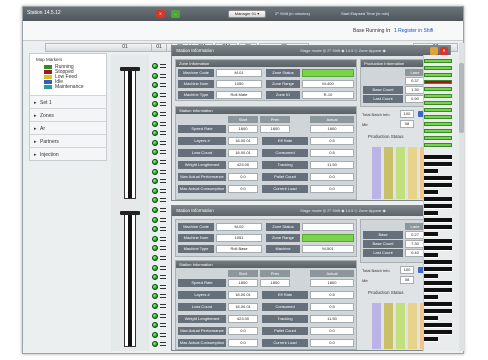  I want to click on machine-code-field: M-01, so click(239, 73).